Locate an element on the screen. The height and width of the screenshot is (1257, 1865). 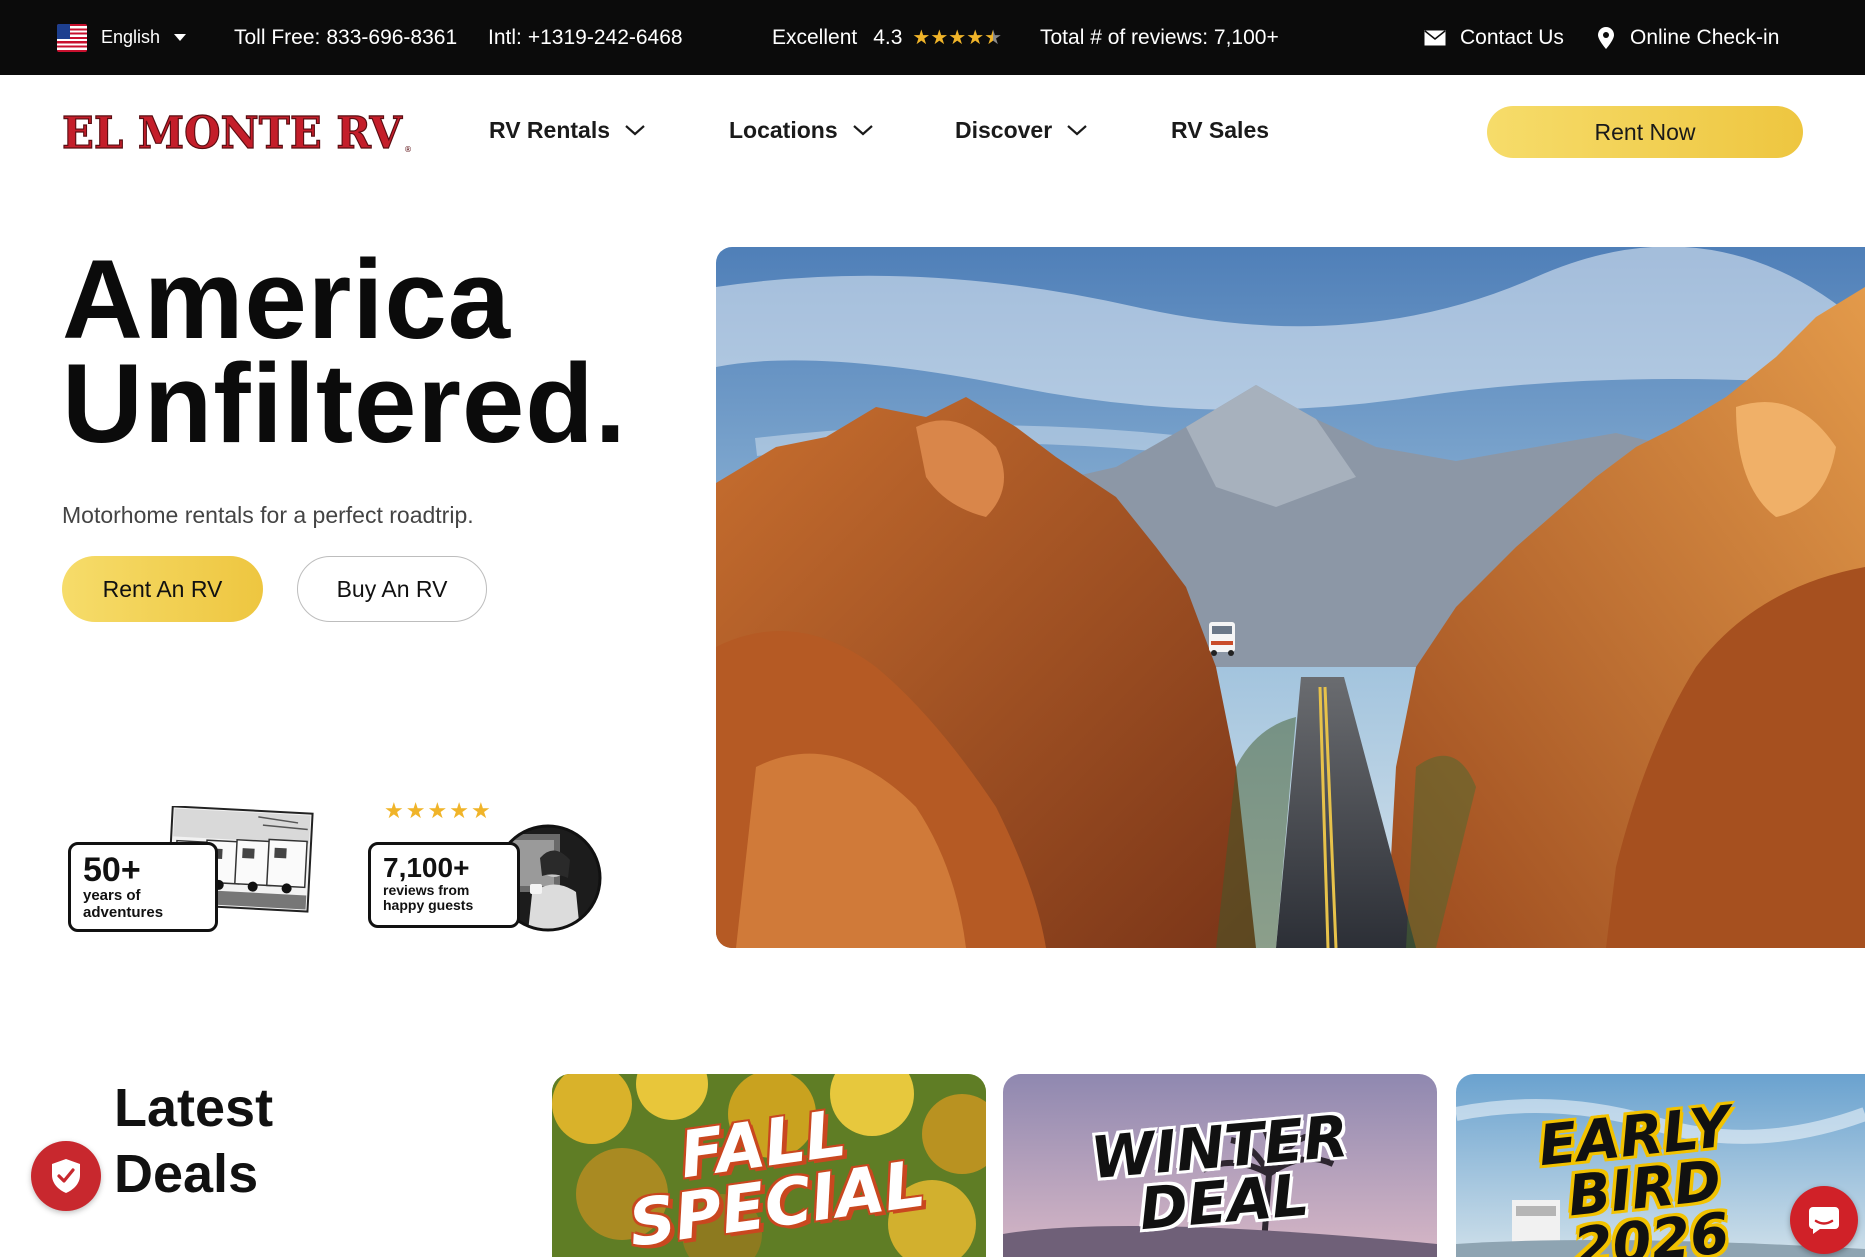
latest-deals-line1: Latest is located at coordinates (194, 1108).